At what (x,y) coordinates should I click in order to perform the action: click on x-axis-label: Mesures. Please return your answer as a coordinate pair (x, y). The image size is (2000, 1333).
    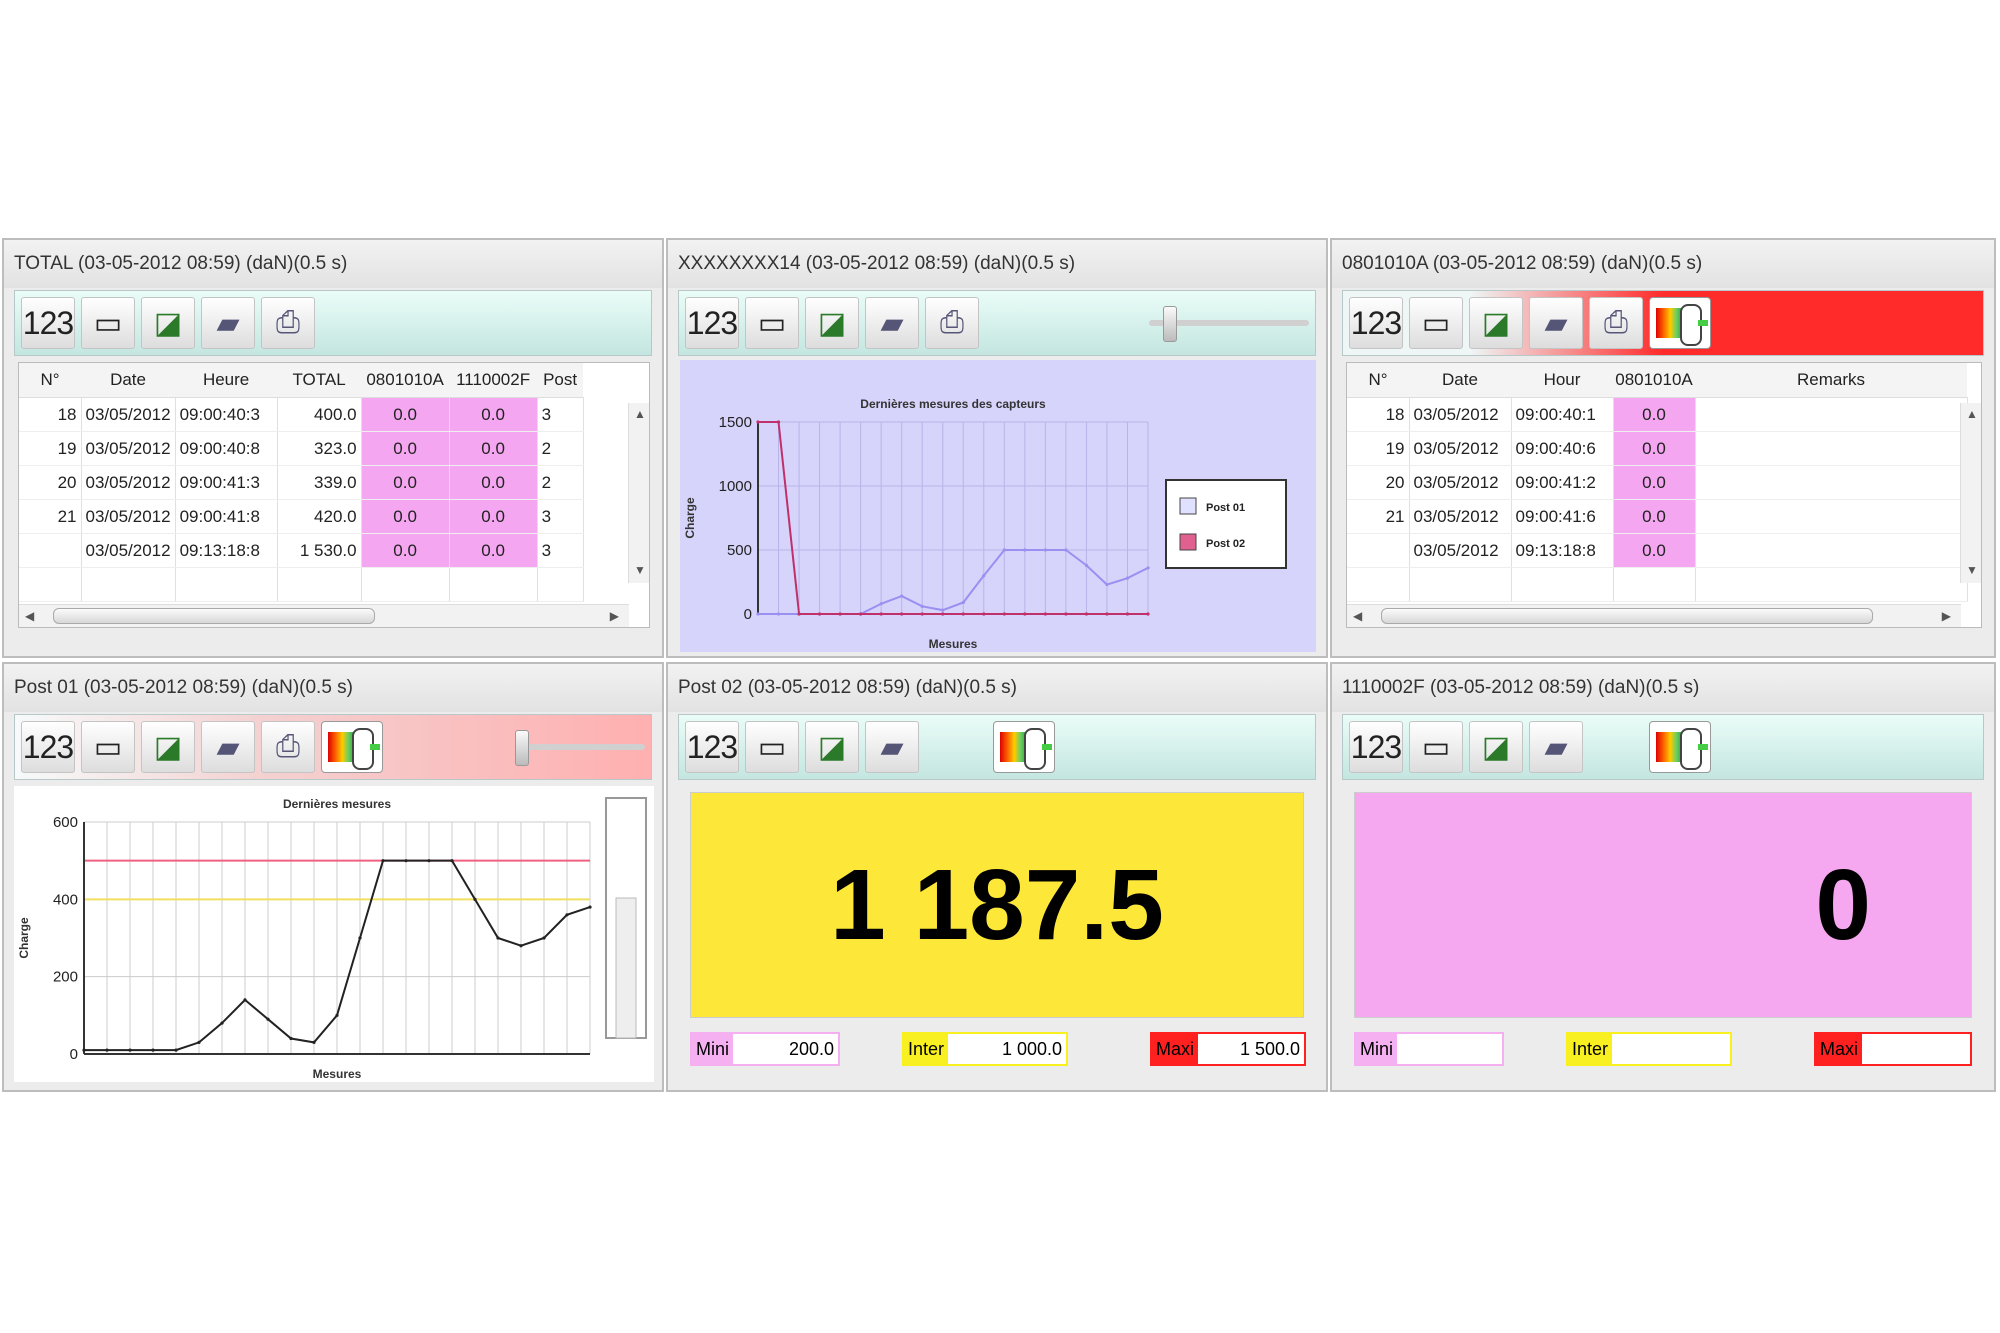
    Looking at the image, I should click on (337, 1074).